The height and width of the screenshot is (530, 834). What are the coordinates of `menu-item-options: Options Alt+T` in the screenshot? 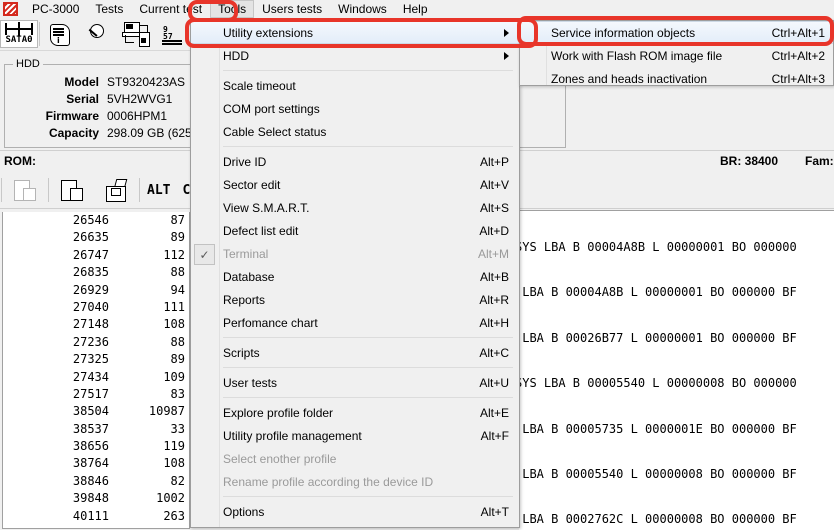 It's located at (355, 511).